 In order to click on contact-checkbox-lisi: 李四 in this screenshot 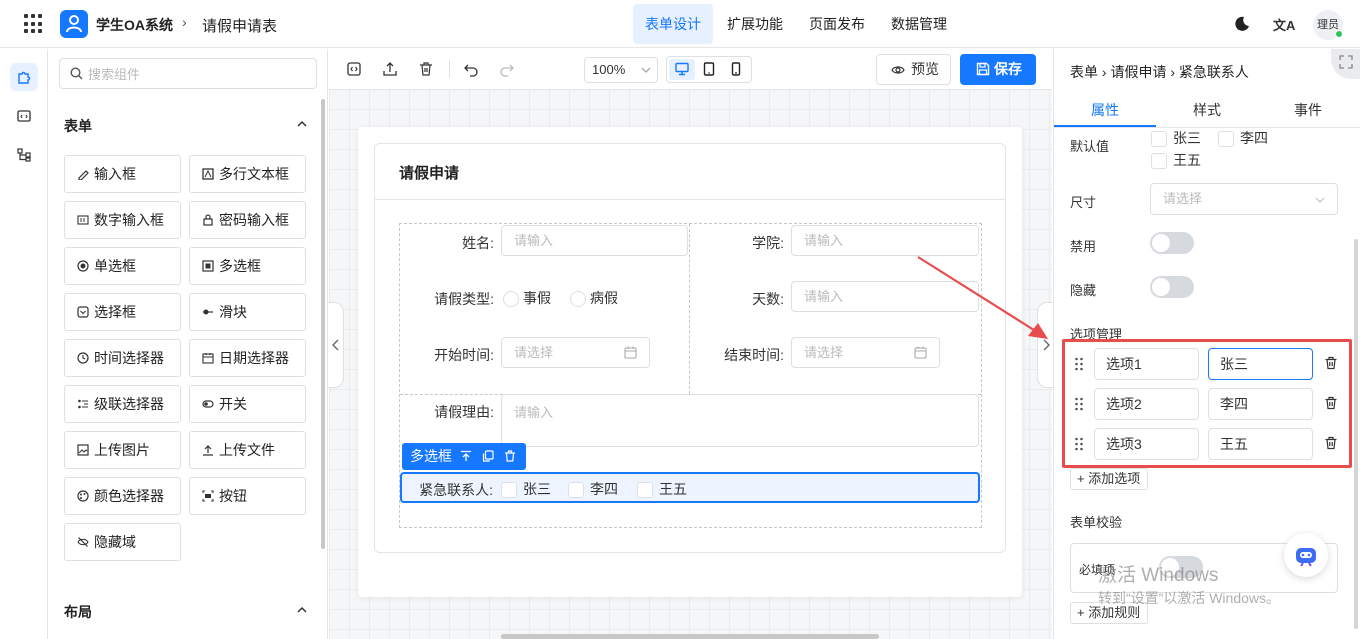, I will do `click(593, 489)`.